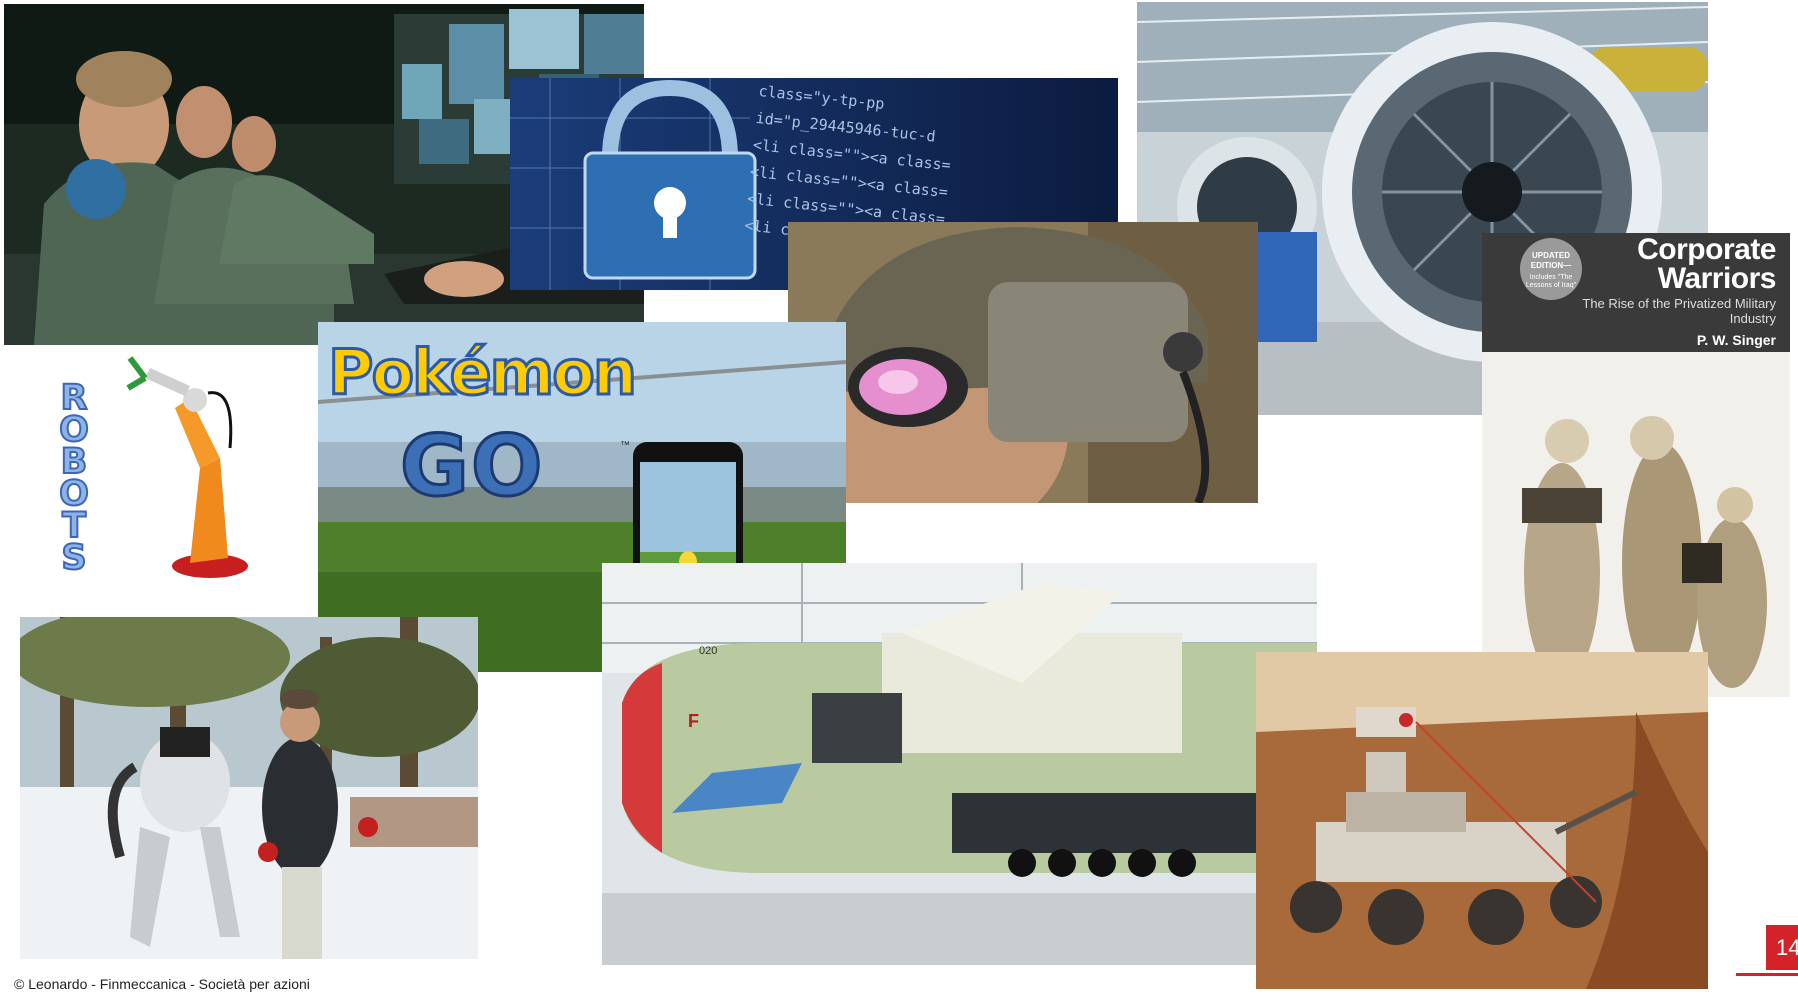  I want to click on book-title-line2: Warriors, so click(1717, 278).